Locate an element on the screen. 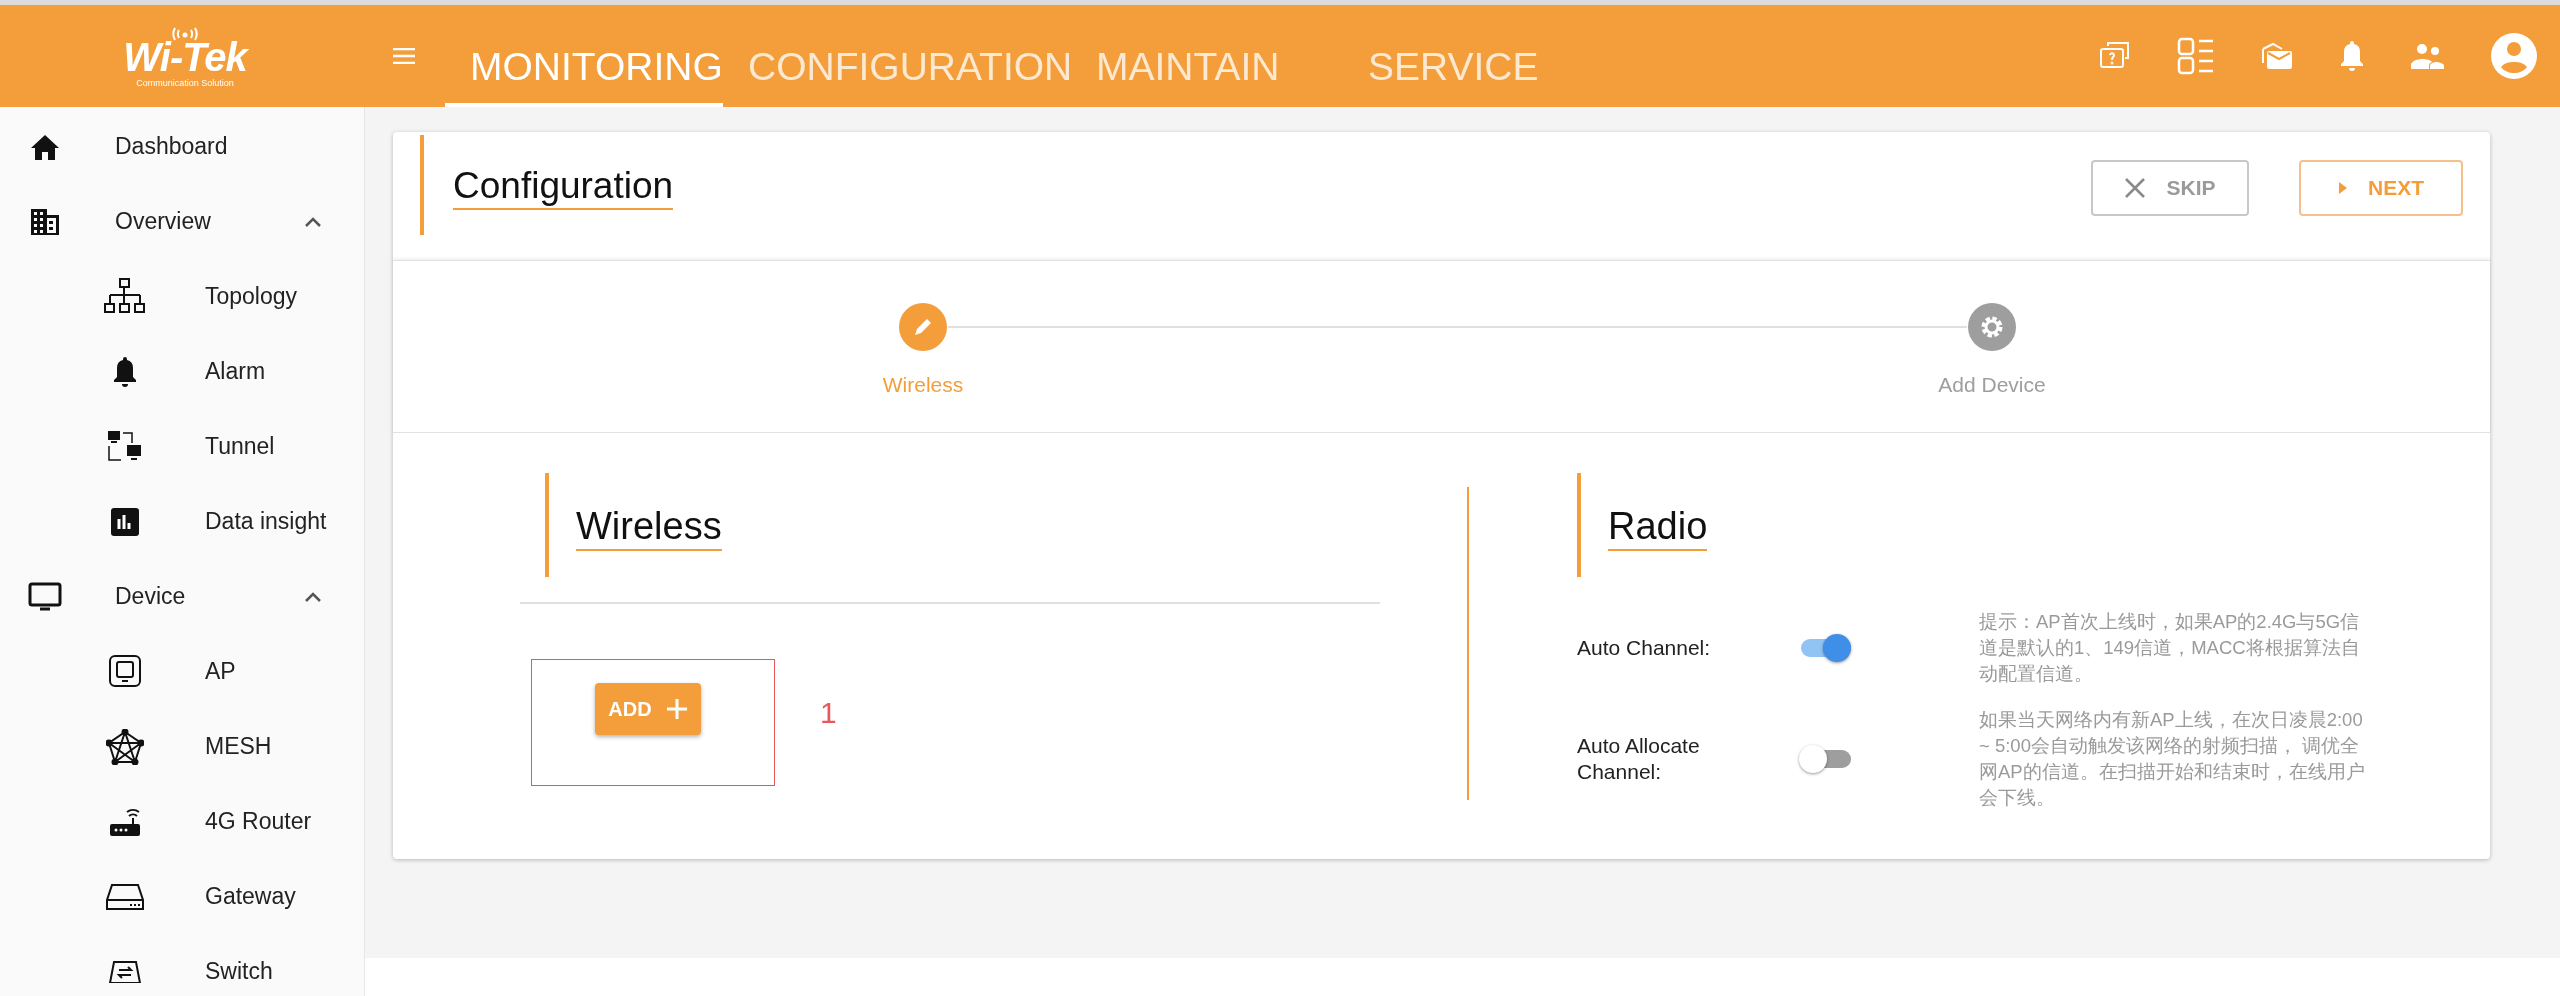 Image resolution: width=2560 pixels, height=996 pixels. sidebar-item: Gateway is located at coordinates (250, 896).